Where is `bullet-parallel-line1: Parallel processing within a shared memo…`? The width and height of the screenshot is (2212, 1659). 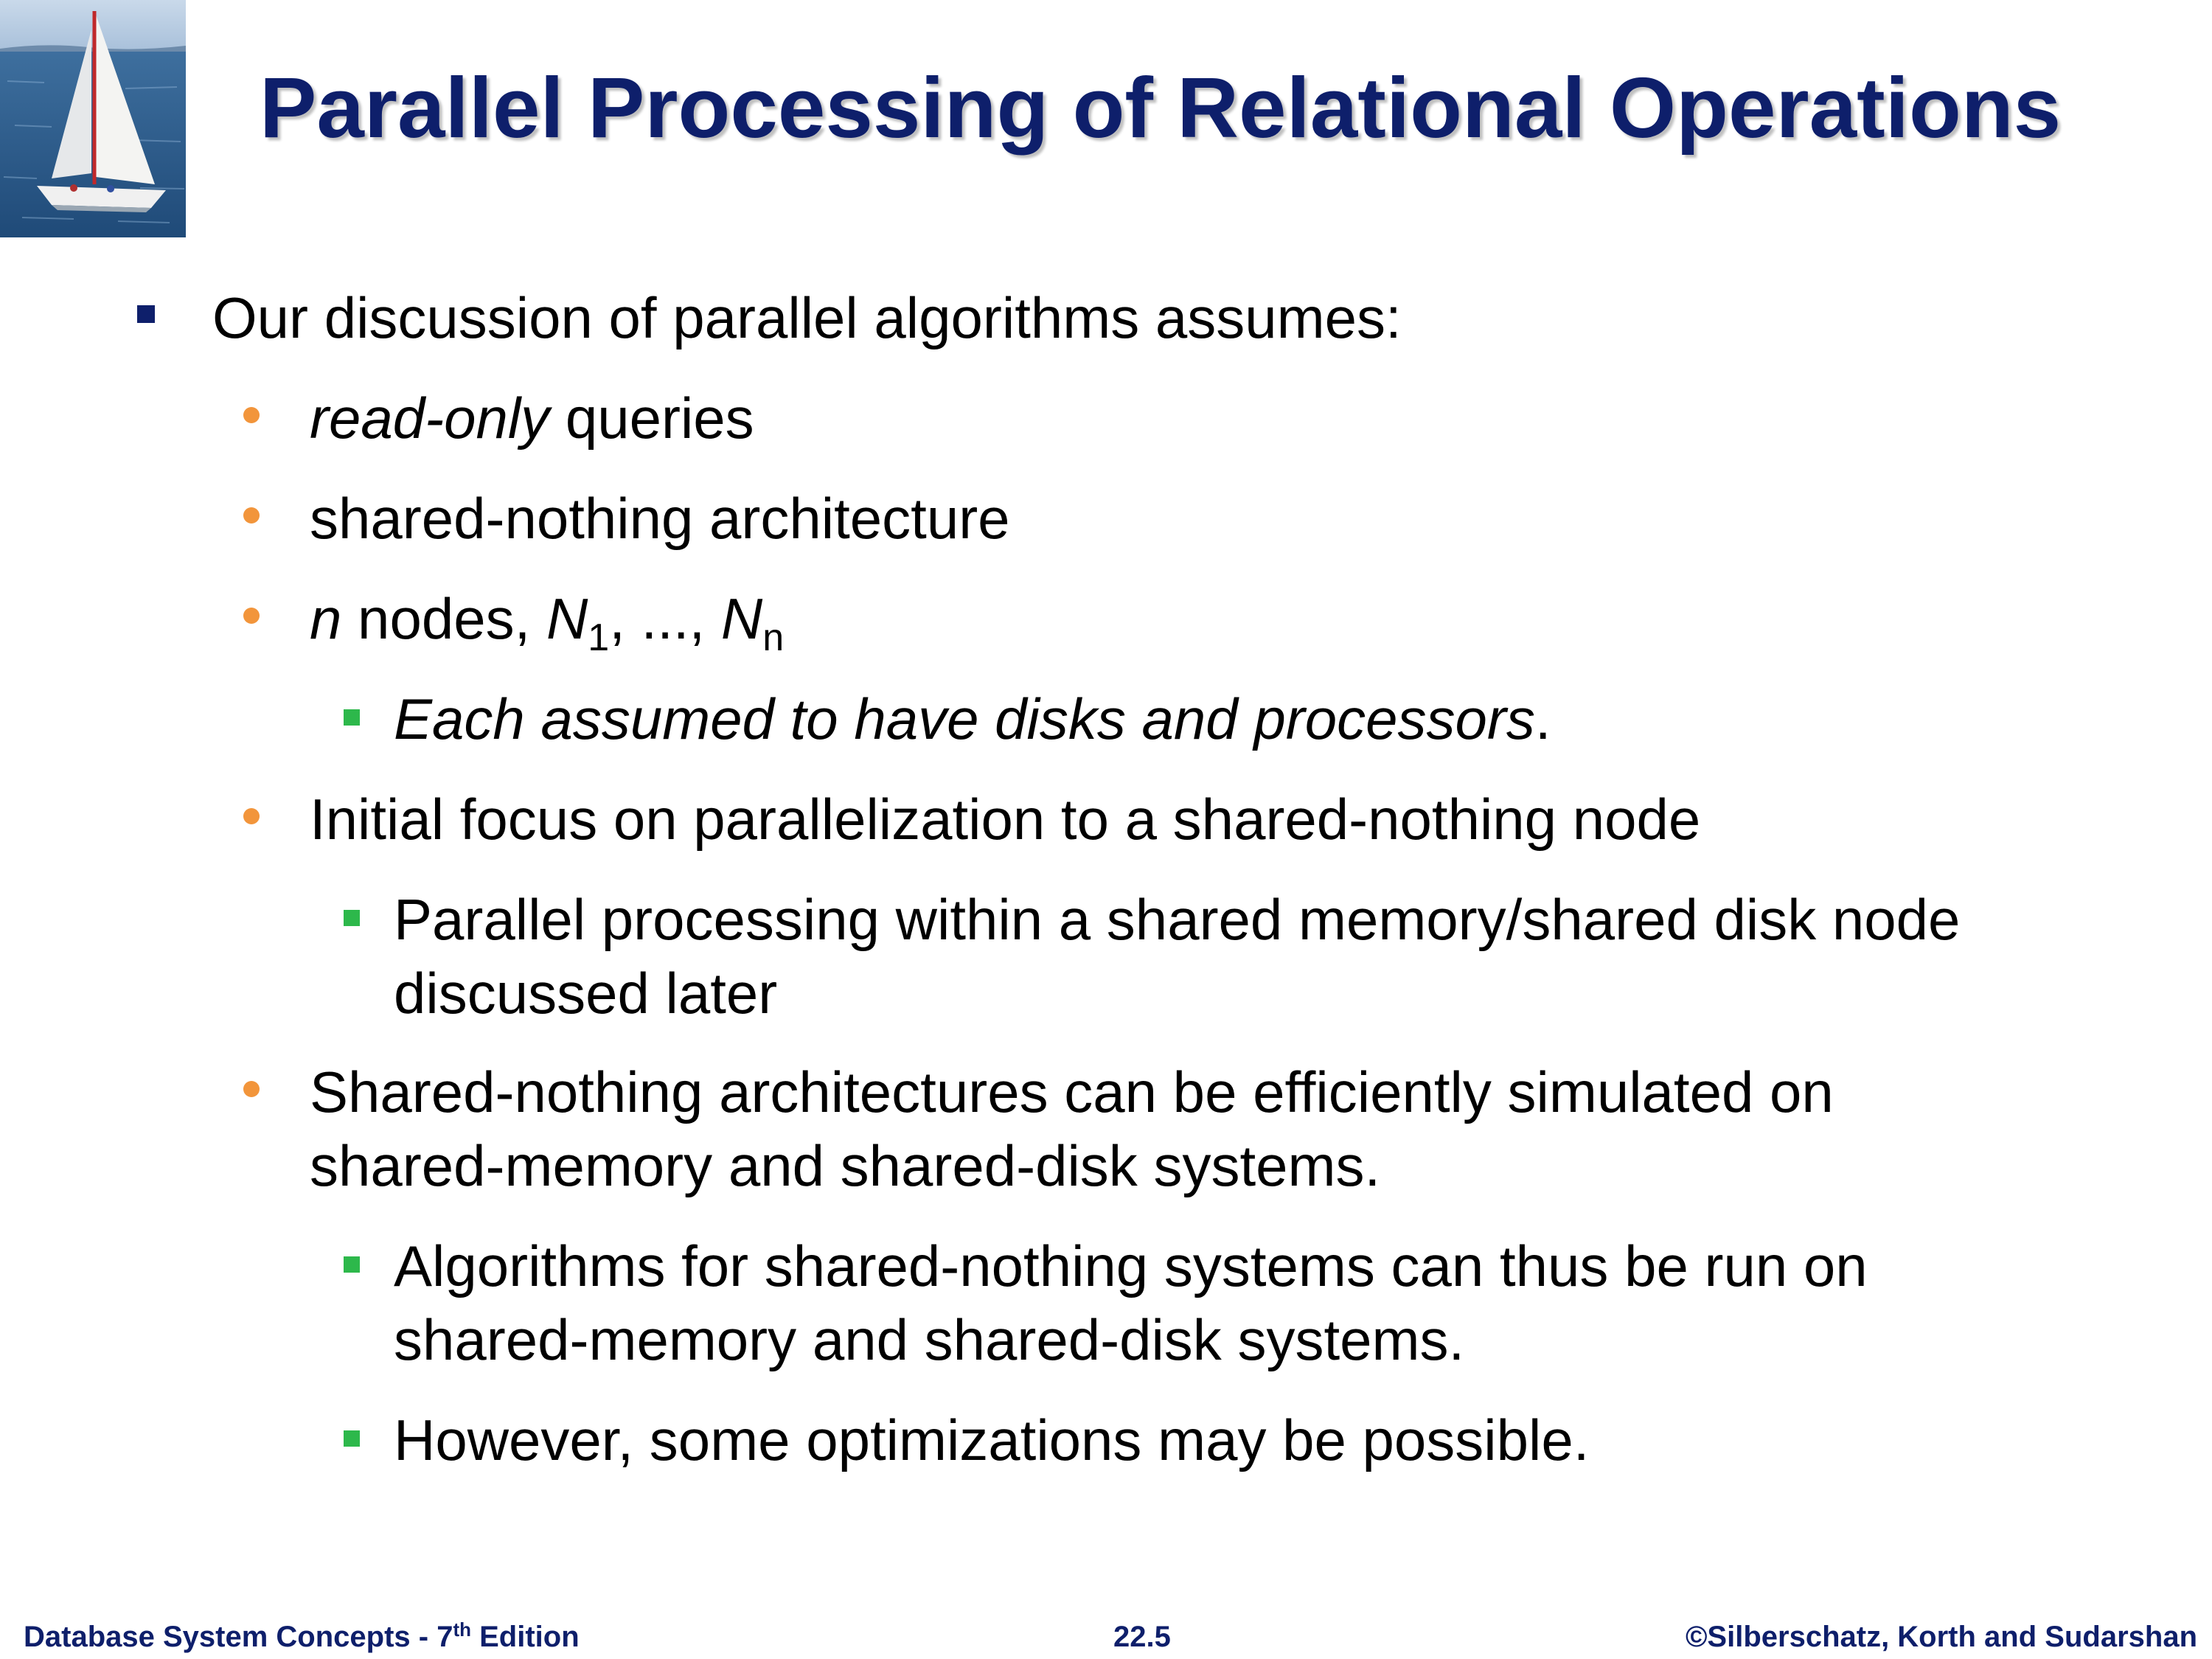
bullet-parallel-line1: Parallel processing within a shared memo… is located at coordinates (1177, 919).